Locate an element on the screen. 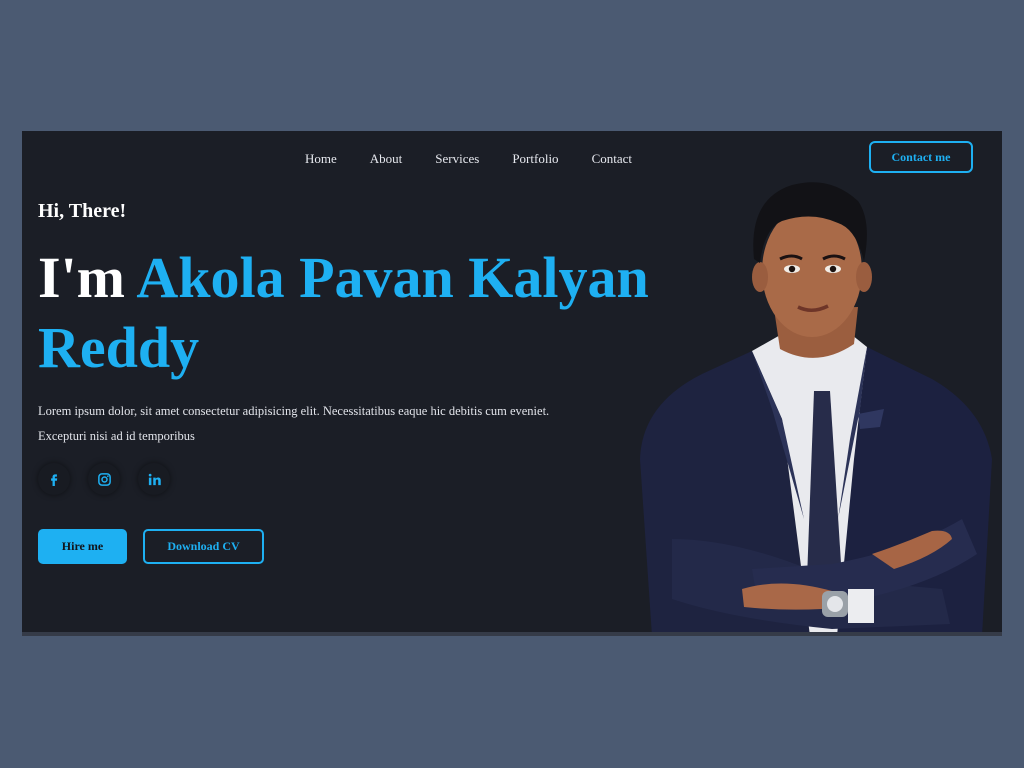 This screenshot has height=768, width=1024. linkedin-icon is located at coordinates (154, 479).